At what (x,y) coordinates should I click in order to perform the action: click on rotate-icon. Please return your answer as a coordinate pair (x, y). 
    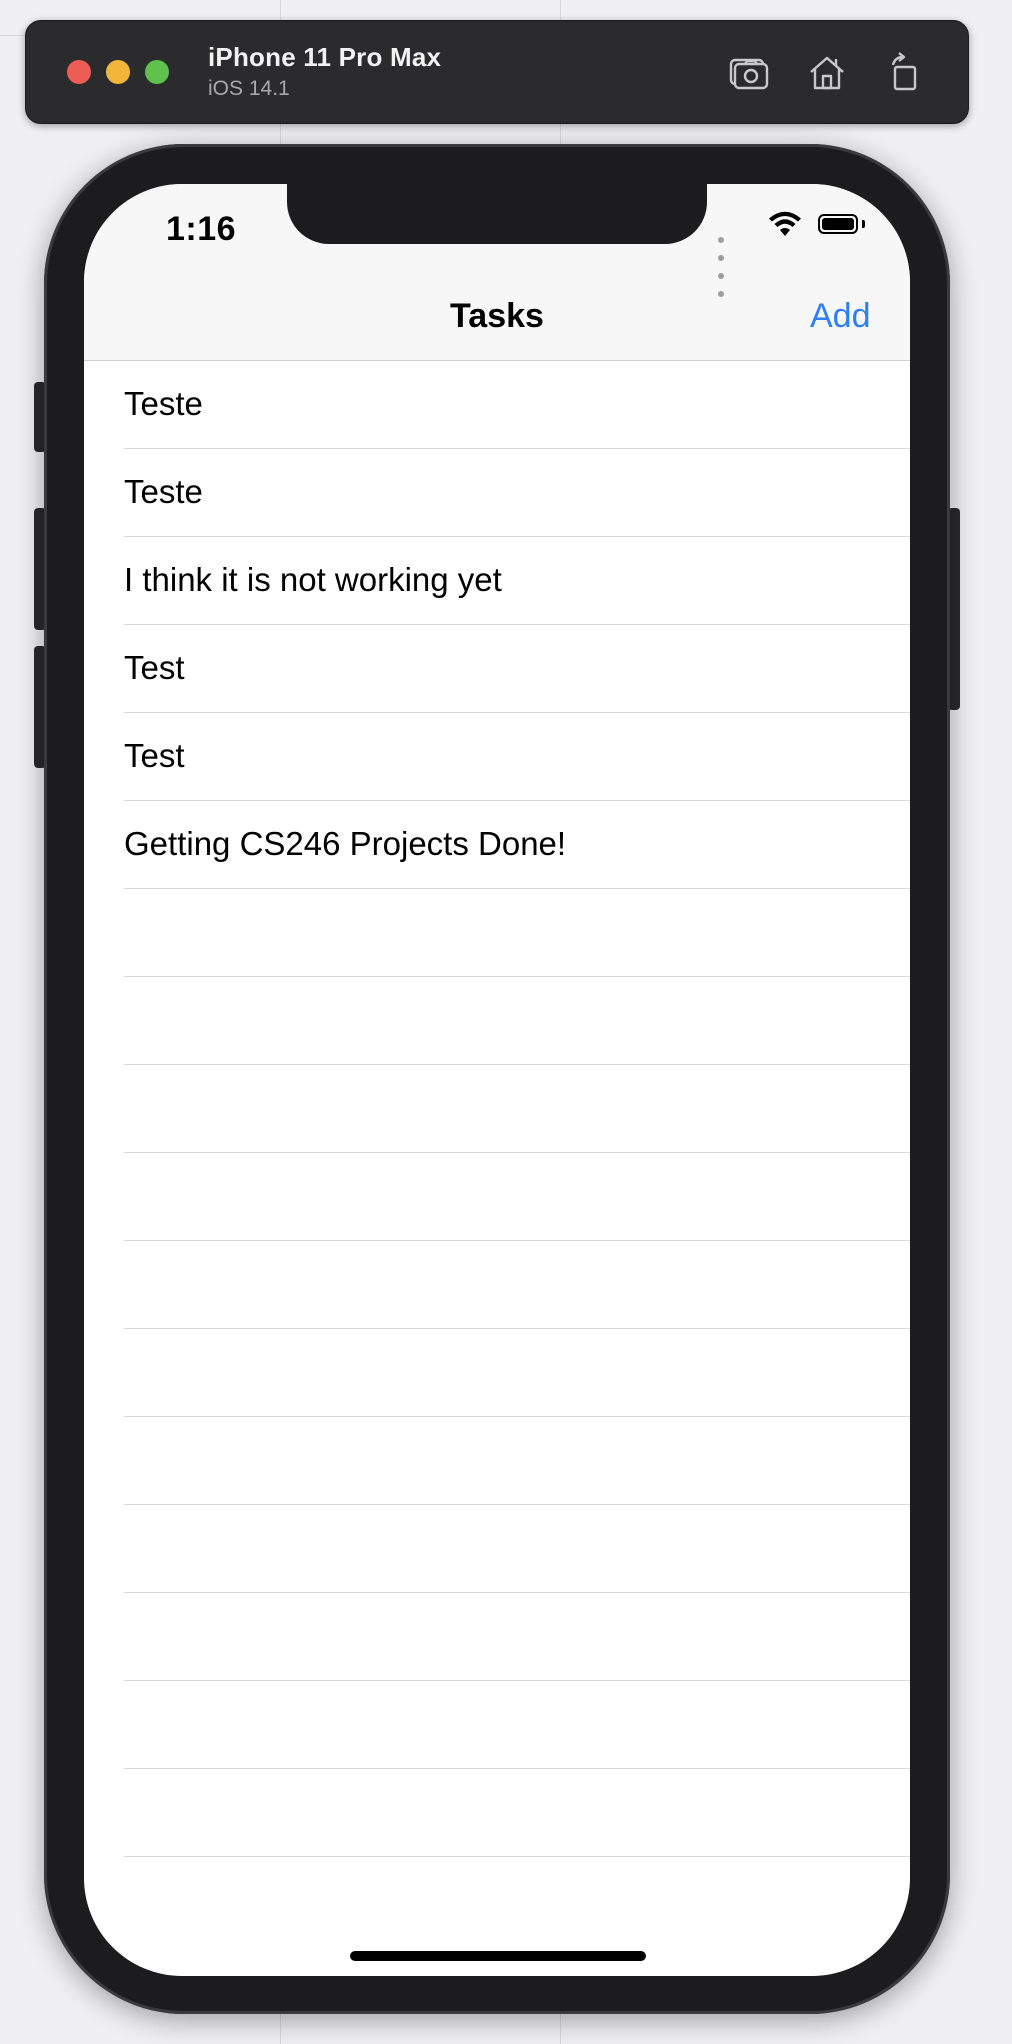
    Looking at the image, I should click on (905, 73).